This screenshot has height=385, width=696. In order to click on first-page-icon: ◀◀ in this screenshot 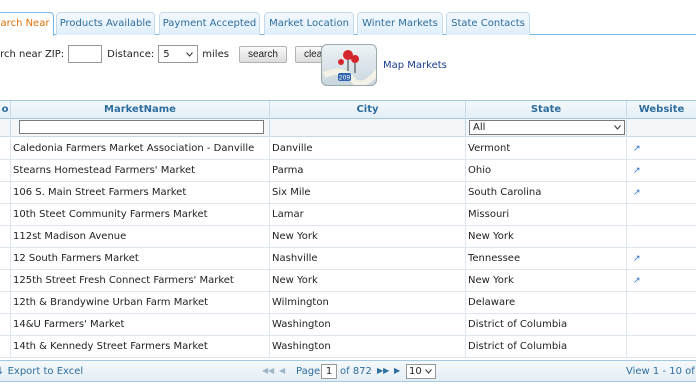, I will do `click(268, 370)`.